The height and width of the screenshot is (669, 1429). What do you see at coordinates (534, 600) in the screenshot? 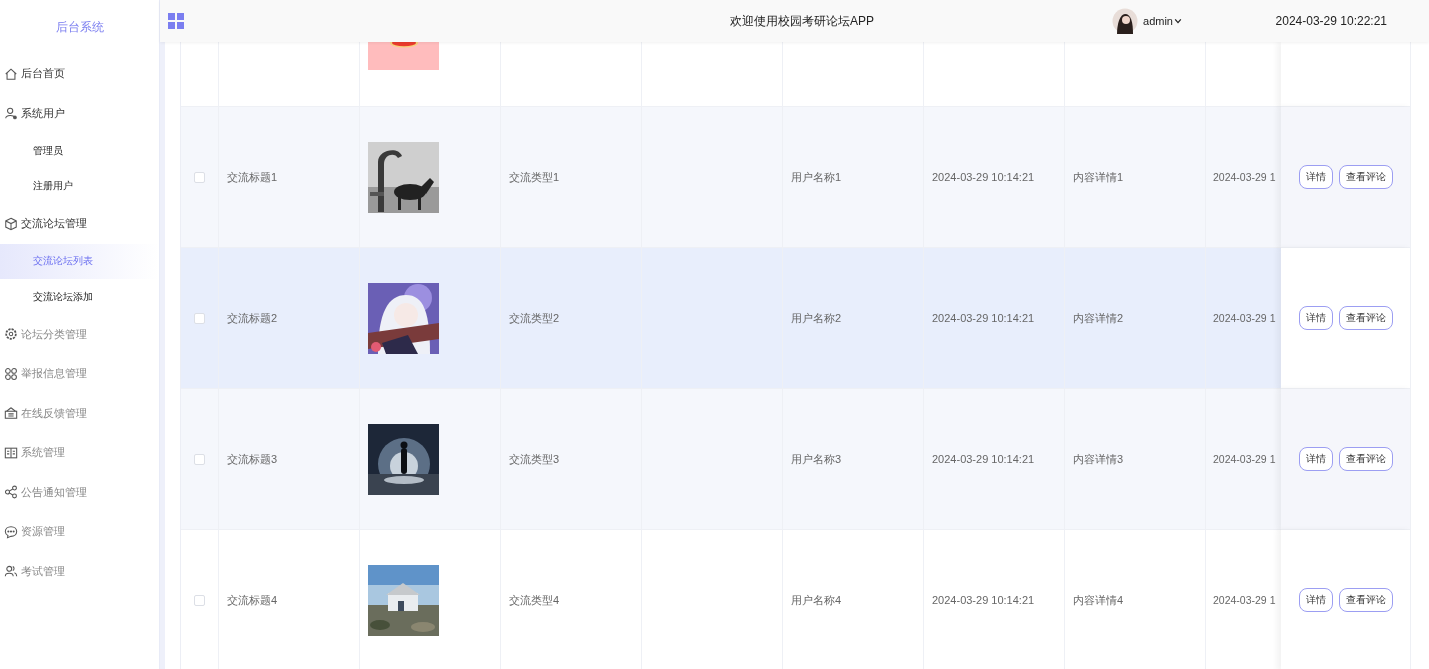
I see `table-cell: 交流类型4` at bounding box center [534, 600].